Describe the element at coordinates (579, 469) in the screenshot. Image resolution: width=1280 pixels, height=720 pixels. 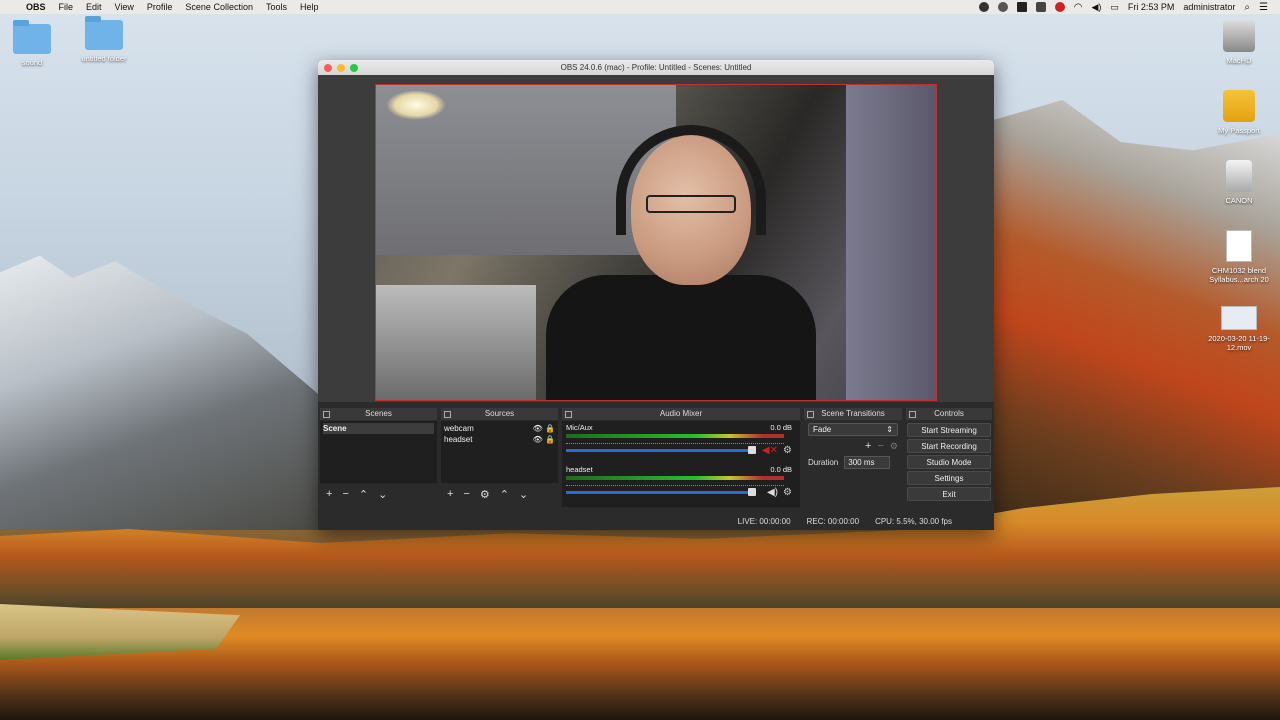
I see `channel-name: headset` at that location.